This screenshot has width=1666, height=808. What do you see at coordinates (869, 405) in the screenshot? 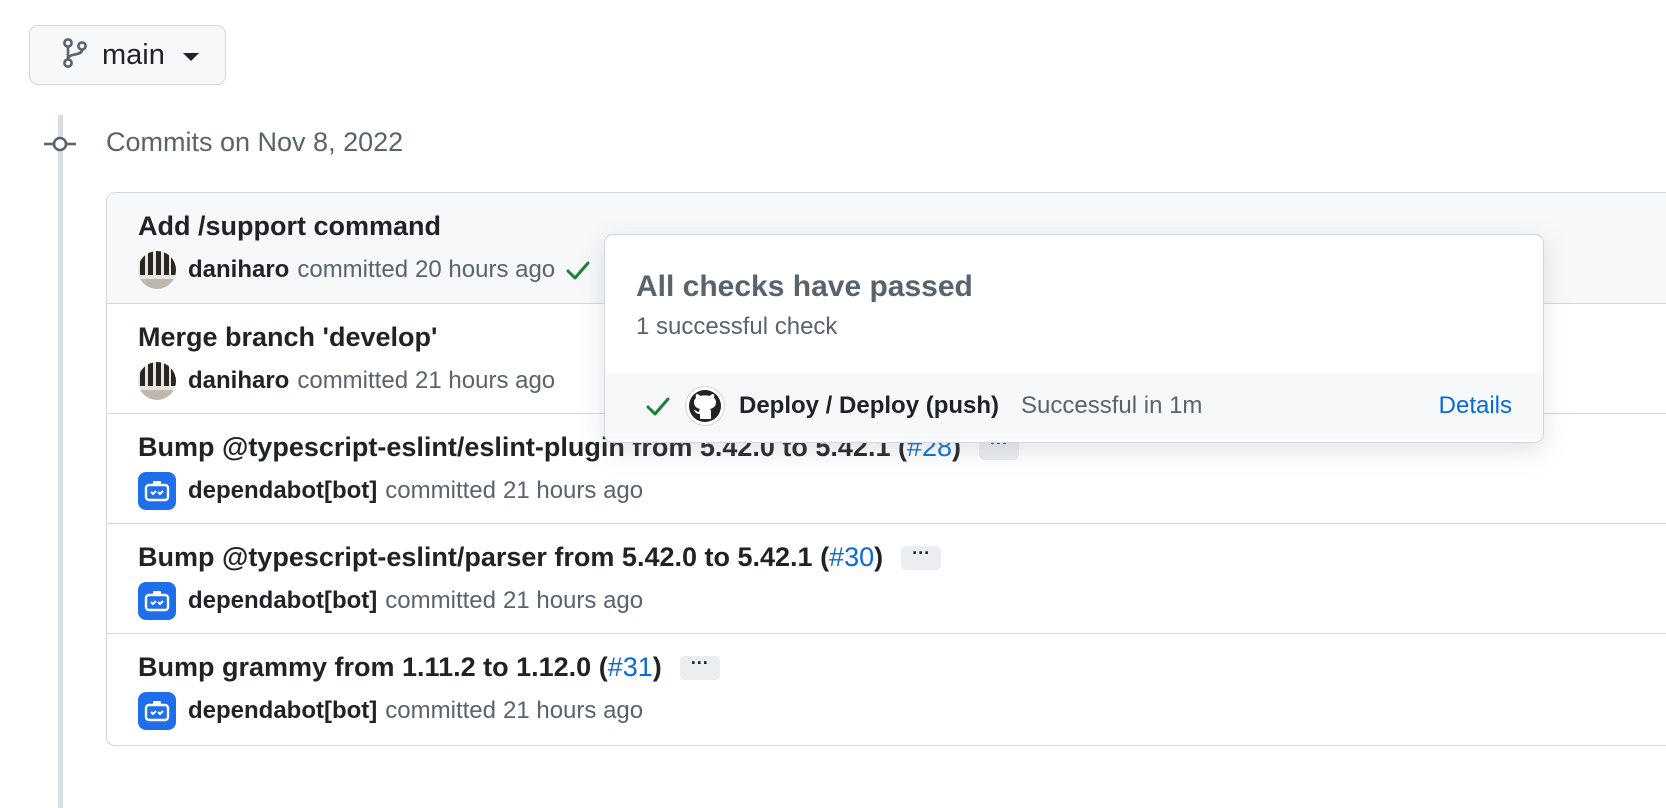
I see `check-name: Deploy / Deploy (push)` at bounding box center [869, 405].